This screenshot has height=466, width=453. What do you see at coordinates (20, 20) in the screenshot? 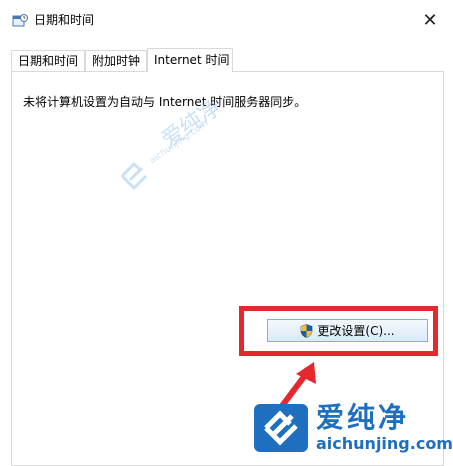
I see `clock-calendar-icon` at bounding box center [20, 20].